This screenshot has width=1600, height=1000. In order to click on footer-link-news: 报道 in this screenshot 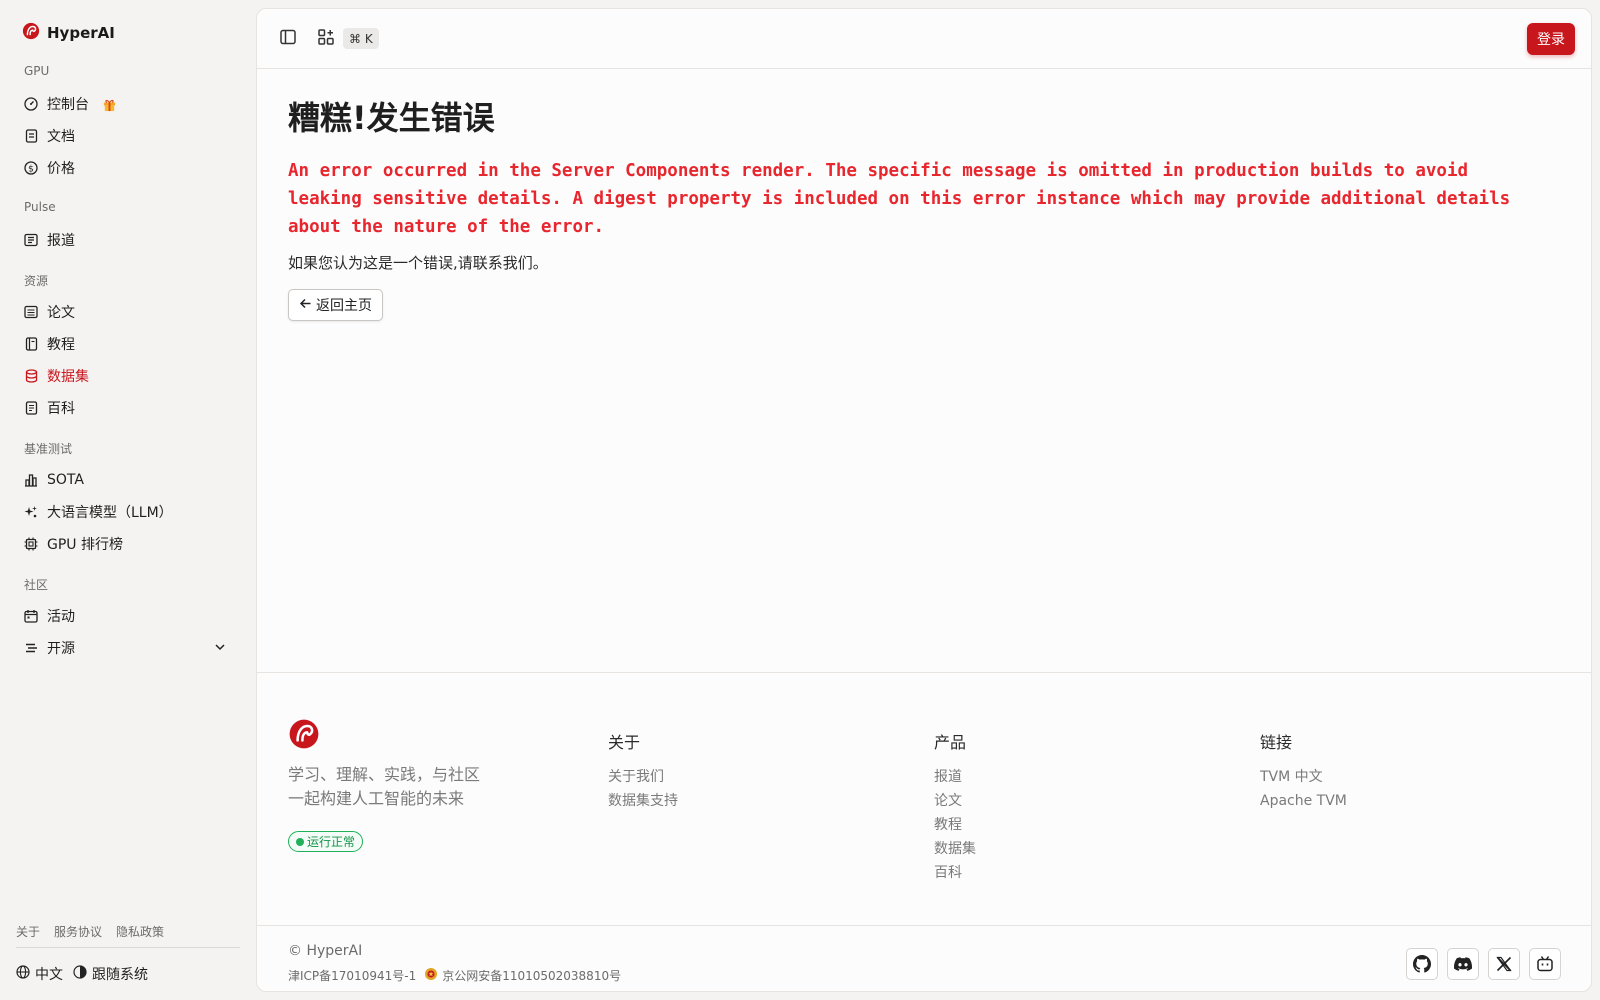, I will do `click(955, 777)`.